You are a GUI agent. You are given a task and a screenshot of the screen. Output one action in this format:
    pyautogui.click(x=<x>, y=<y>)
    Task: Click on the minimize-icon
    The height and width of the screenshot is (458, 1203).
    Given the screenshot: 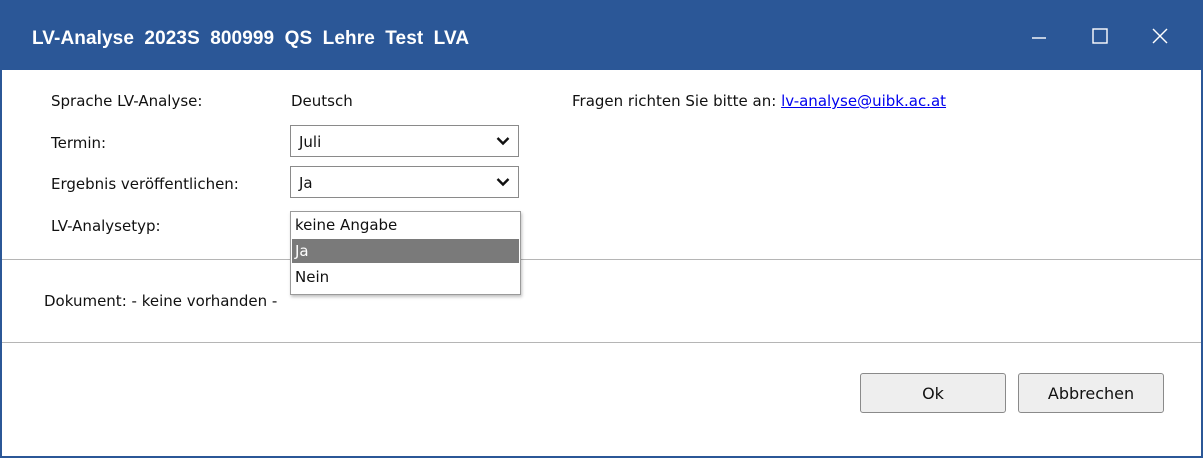 What is the action you would take?
    pyautogui.click(x=1039, y=38)
    